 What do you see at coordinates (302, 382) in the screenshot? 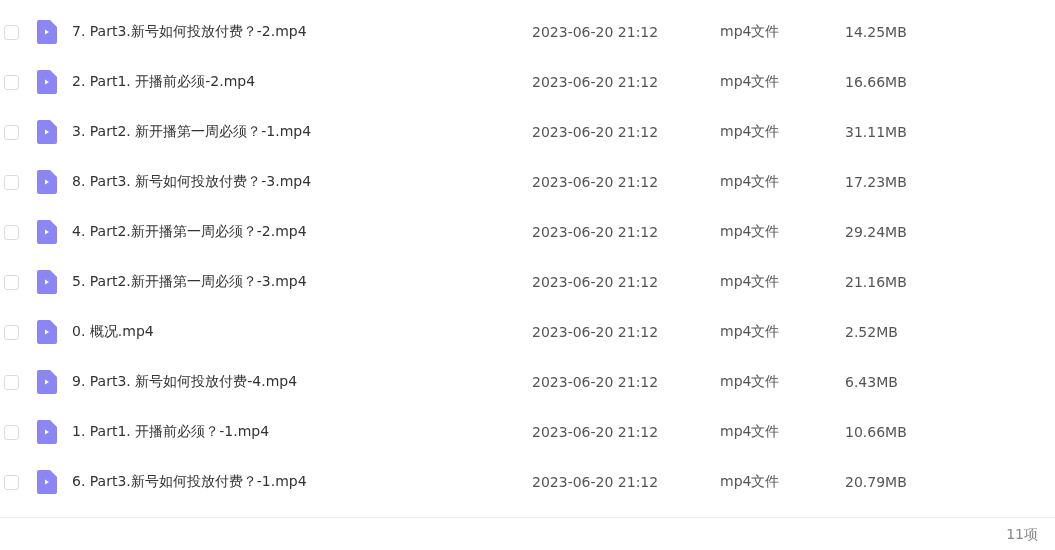
I see `file-name: 9. Part3. 新号如何投放付费-4.mp4` at bounding box center [302, 382].